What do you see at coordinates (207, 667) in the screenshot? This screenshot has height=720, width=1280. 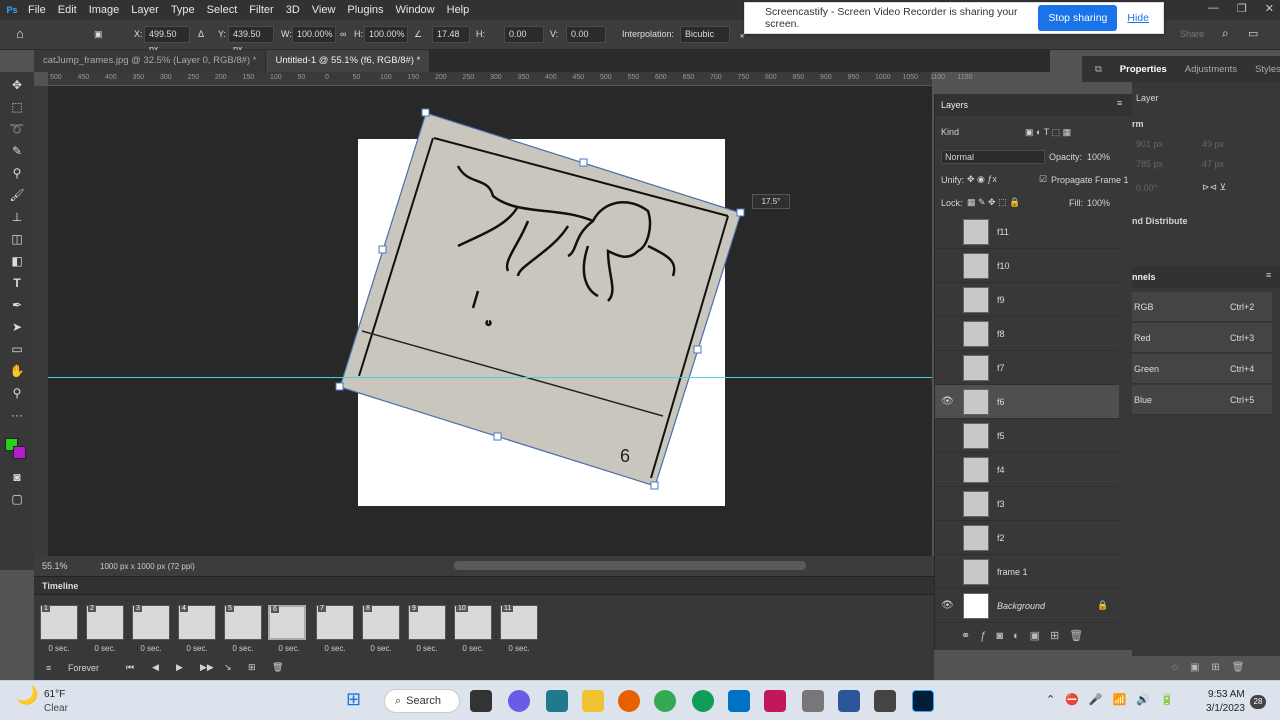 I see `next-frame-icon: ▶▶` at bounding box center [207, 667].